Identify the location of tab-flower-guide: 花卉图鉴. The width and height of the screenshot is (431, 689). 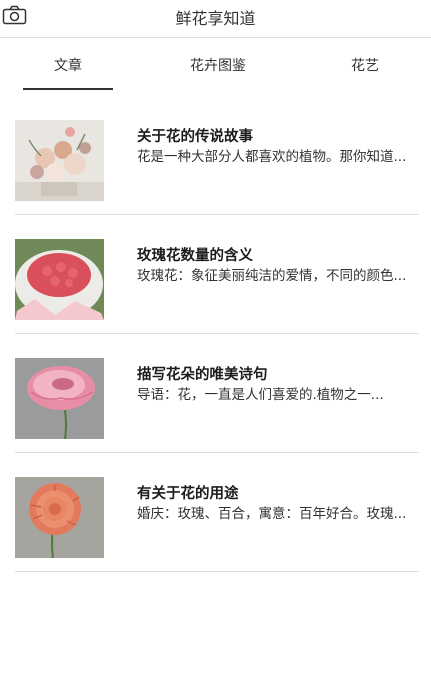
(218, 65).